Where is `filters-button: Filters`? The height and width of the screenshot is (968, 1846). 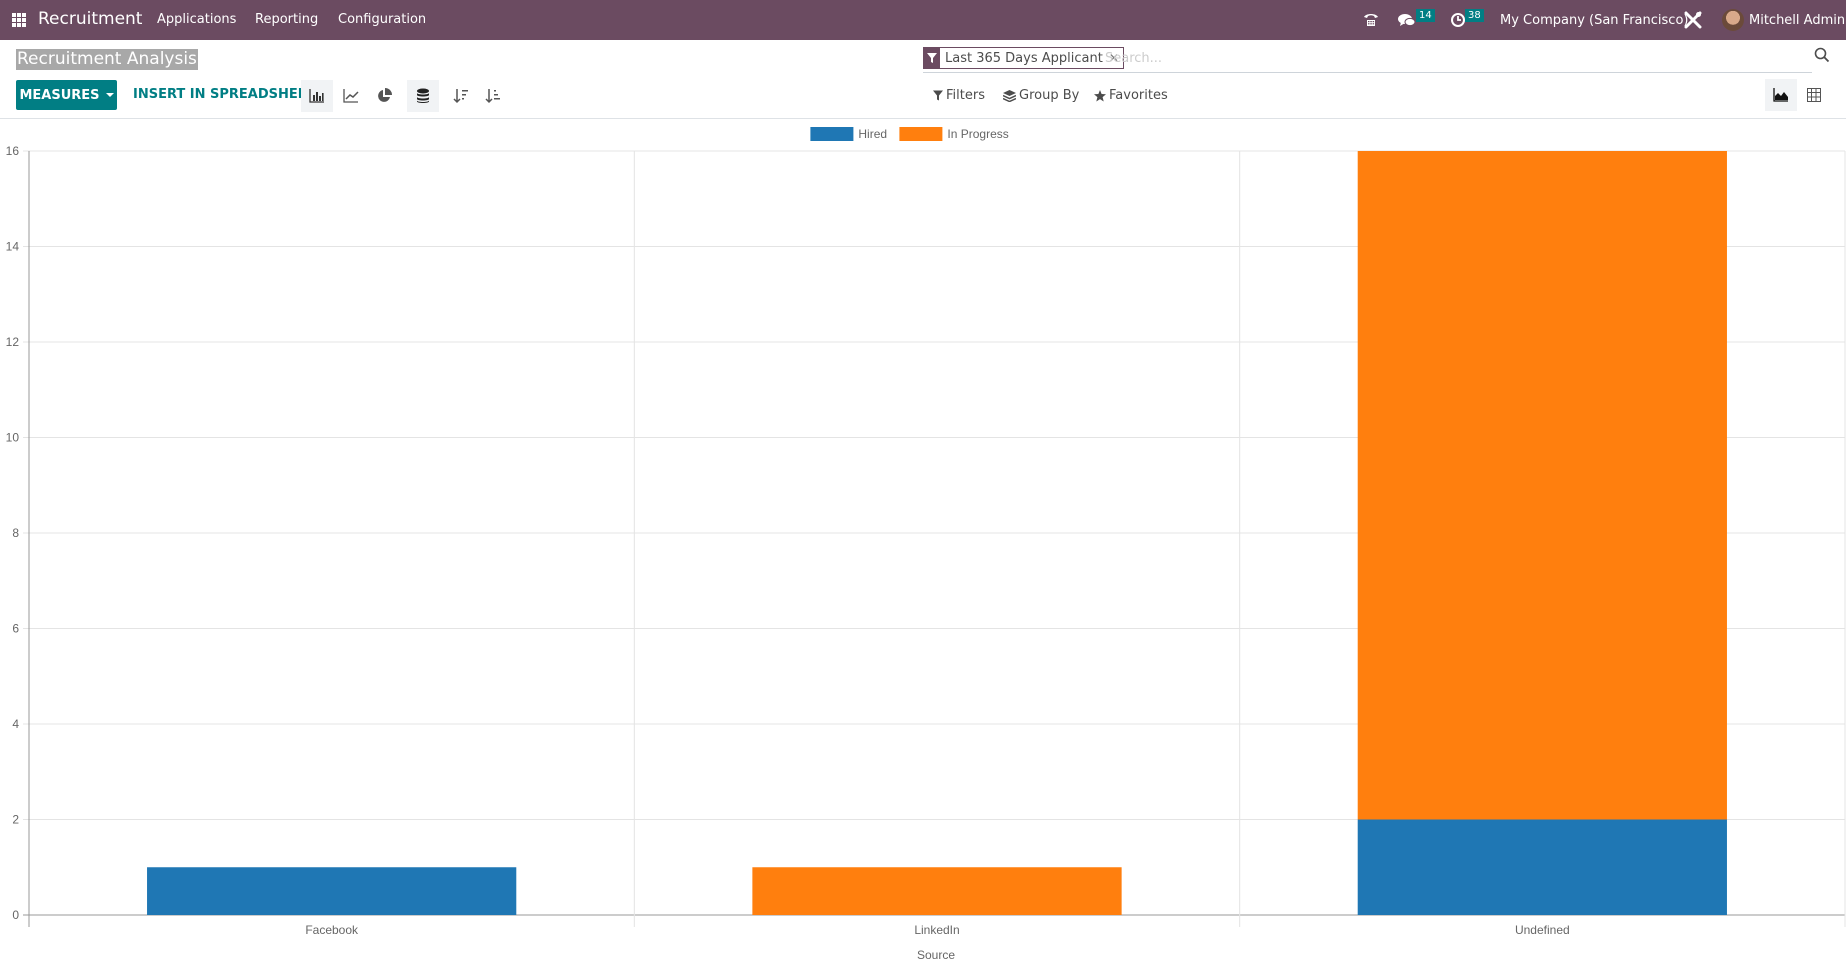 filters-button: Filters is located at coordinates (959, 95).